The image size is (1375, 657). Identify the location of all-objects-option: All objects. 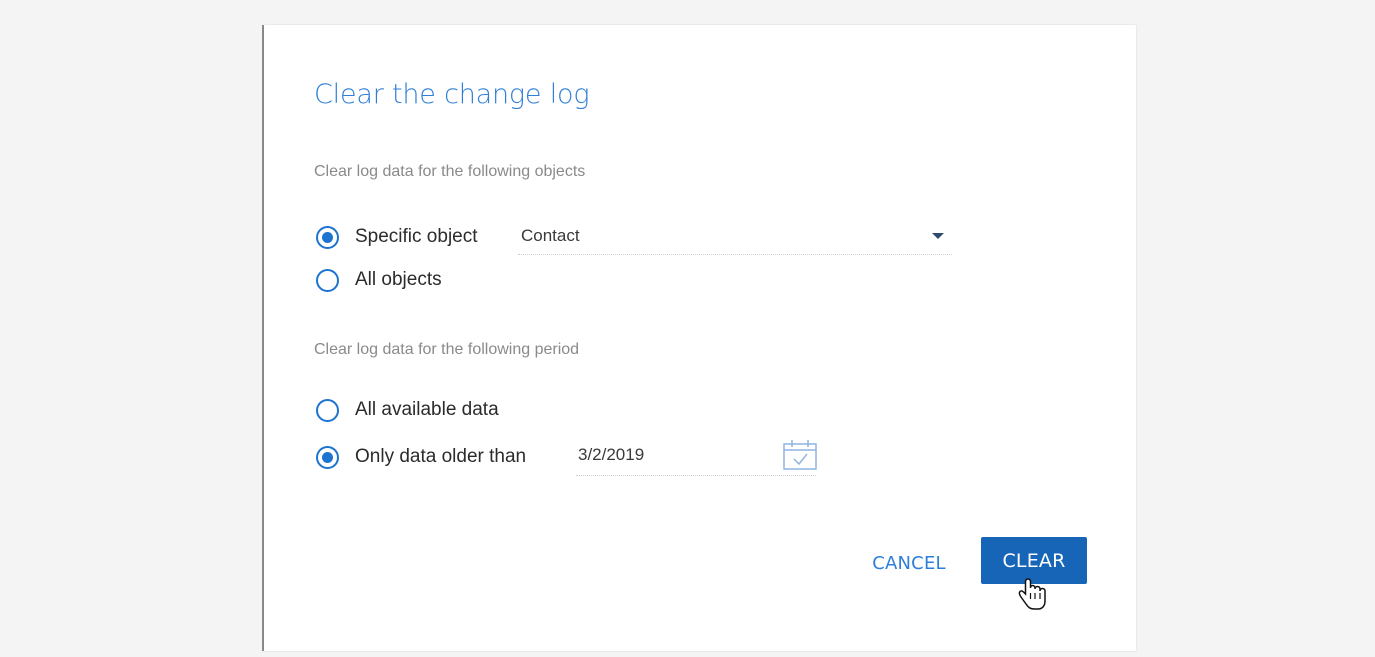
(379, 280).